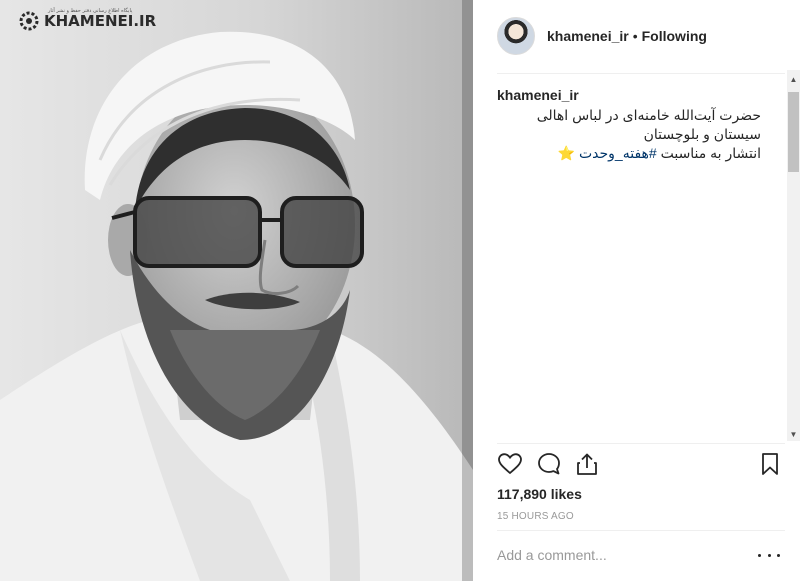 The height and width of the screenshot is (581, 800). Describe the element at coordinates (90, 11) in the screenshot. I see `watermark-tagline: پایگاه اطلاع رسانی دفتر حفظ و نشر آثار` at that location.